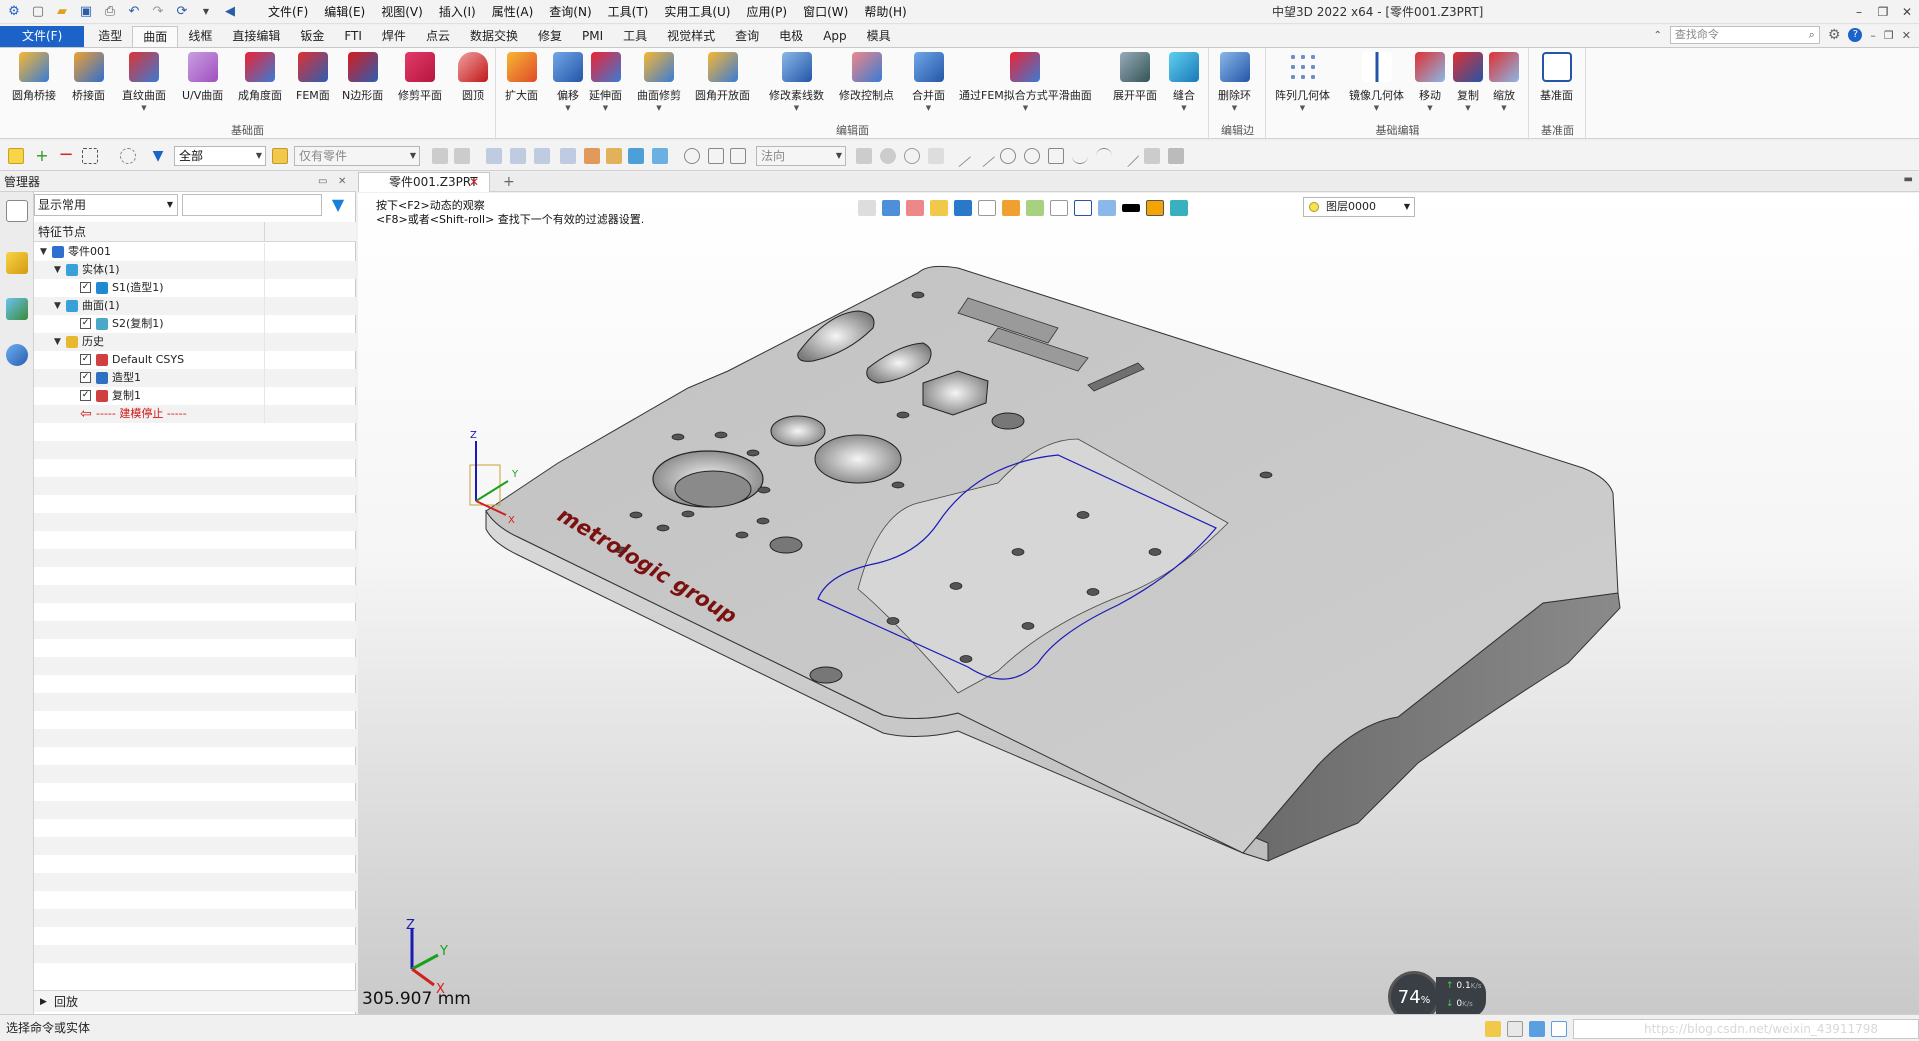 This screenshot has height=1041, width=1919. Describe the element at coordinates (1152, 156) in the screenshot. I see `knife-icon` at that location.